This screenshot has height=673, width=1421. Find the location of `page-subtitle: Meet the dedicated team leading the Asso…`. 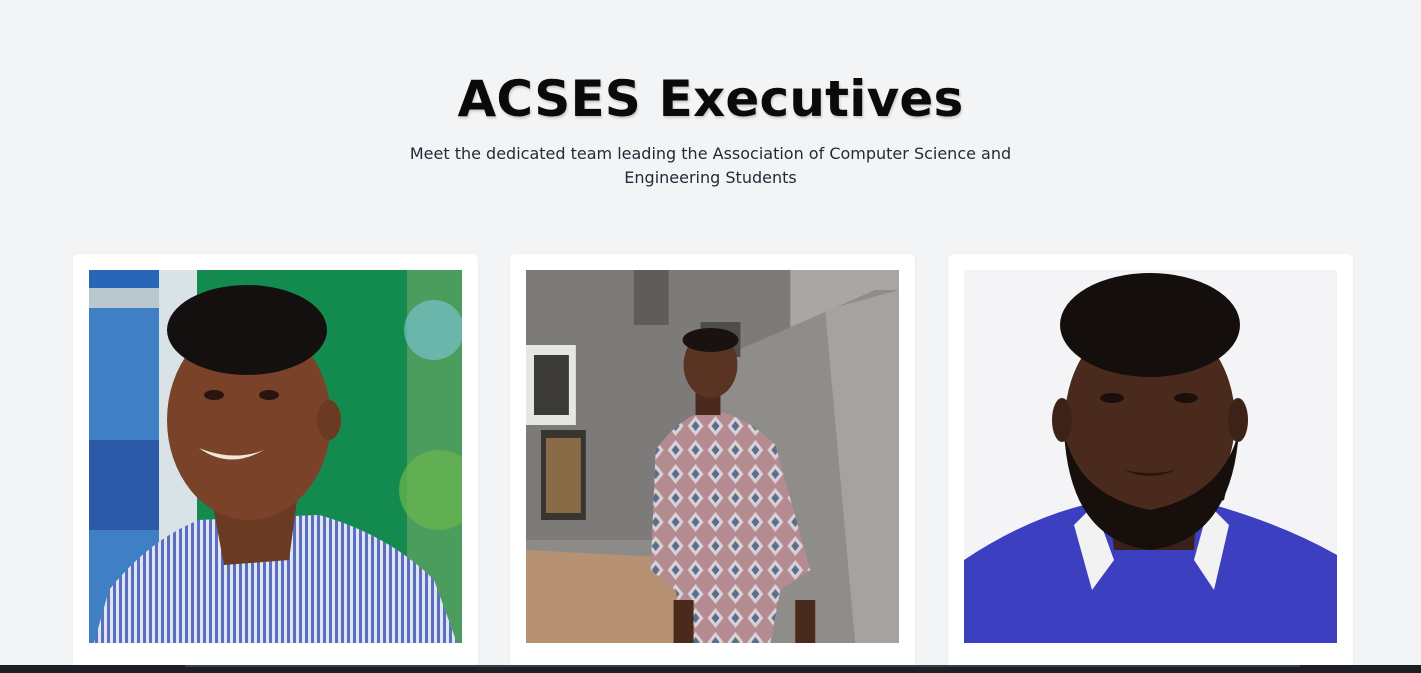

page-subtitle: Meet the dedicated team leading the Asso… is located at coordinates (710, 165).